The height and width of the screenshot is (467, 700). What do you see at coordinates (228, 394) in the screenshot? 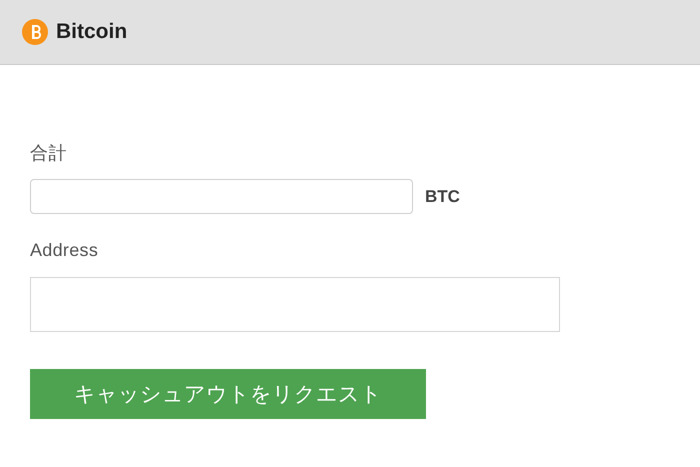
I see `request-cashout-button: キャッシュアウトをリクエスト` at bounding box center [228, 394].